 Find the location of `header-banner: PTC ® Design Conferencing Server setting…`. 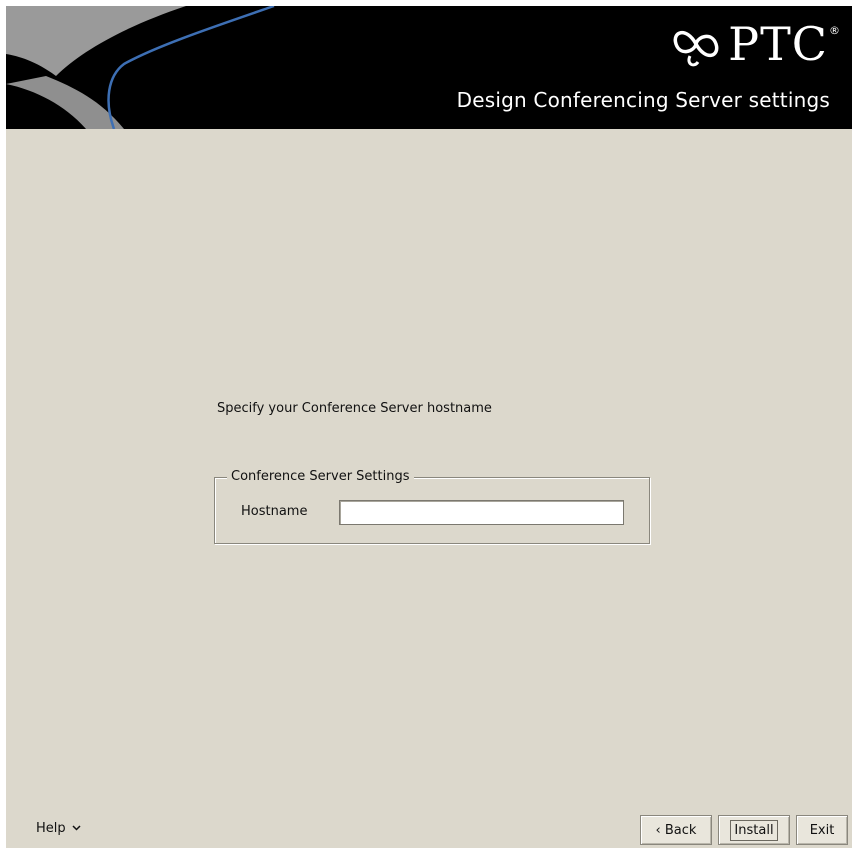

header-banner: PTC ® Design Conferencing Server setting… is located at coordinates (429, 67).